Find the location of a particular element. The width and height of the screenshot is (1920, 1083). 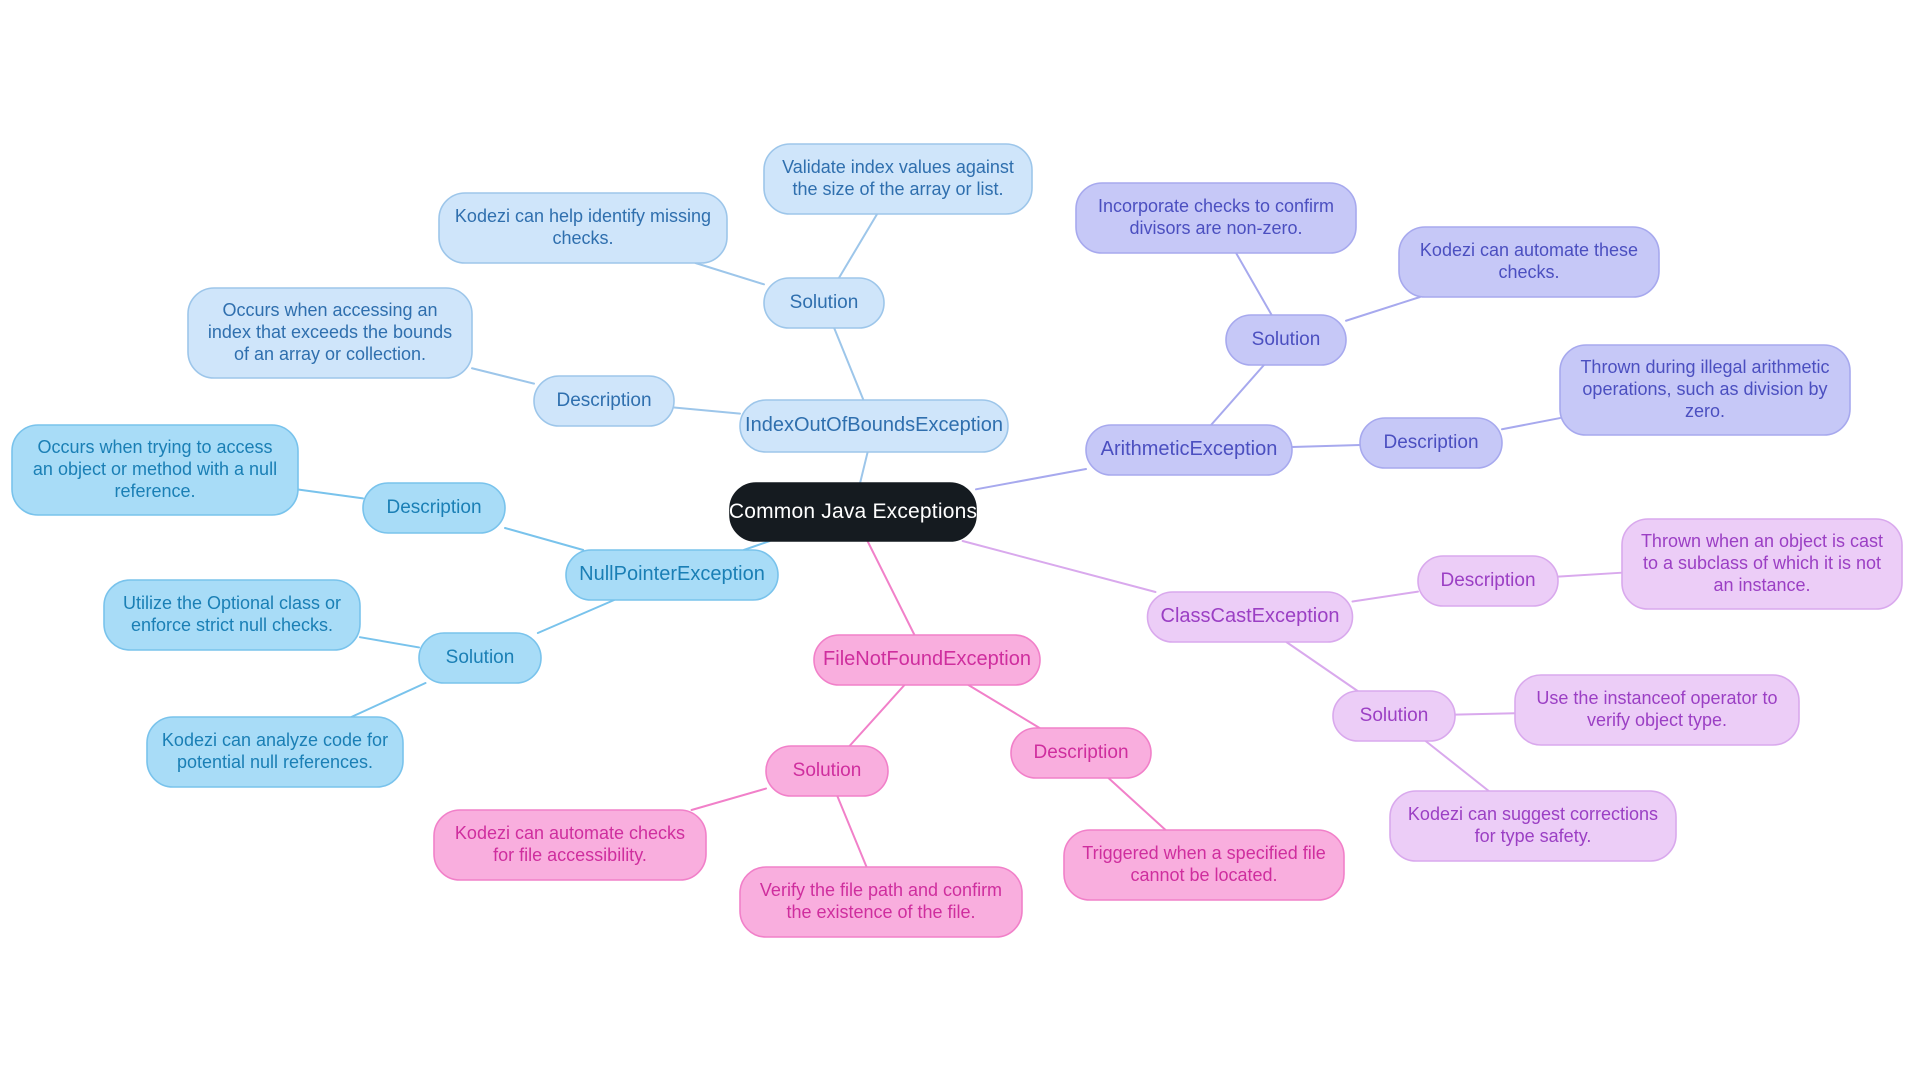

node-fnfe-solution-label: Solution is located at coordinates (827, 770).